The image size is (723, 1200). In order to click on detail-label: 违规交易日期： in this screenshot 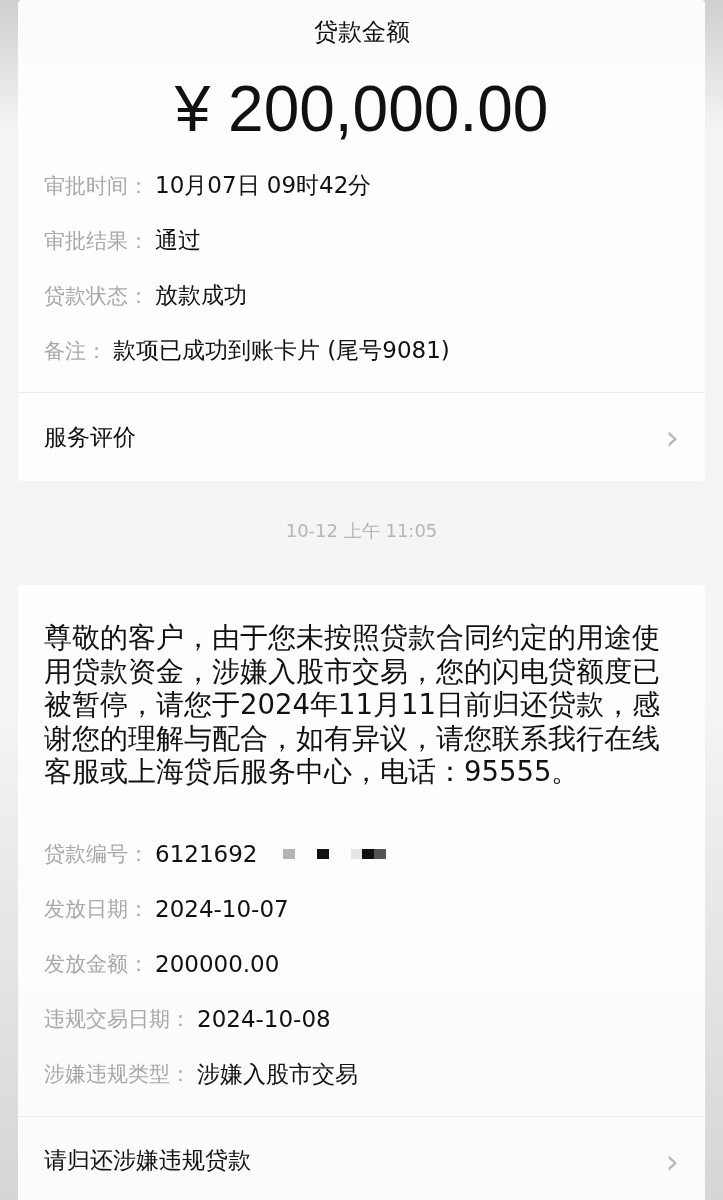, I will do `click(117, 1019)`.